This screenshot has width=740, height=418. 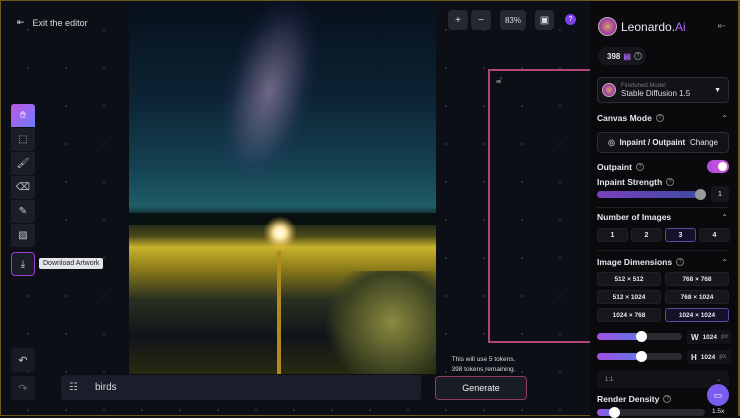 What do you see at coordinates (23, 140) in the screenshot?
I see `select-icon: ⬚` at bounding box center [23, 140].